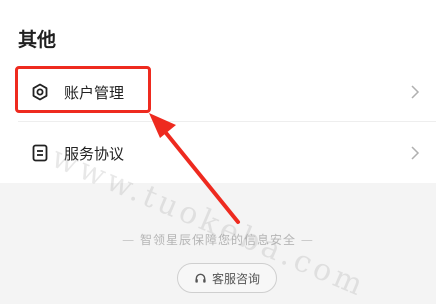  I want to click on customer-service-button: 客服咨询, so click(227, 278).